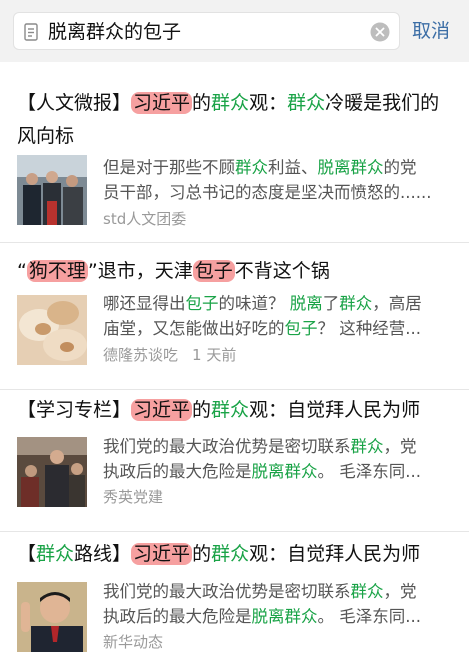  What do you see at coordinates (400, 167) in the screenshot?
I see `text-segment: 的党` at bounding box center [400, 167].